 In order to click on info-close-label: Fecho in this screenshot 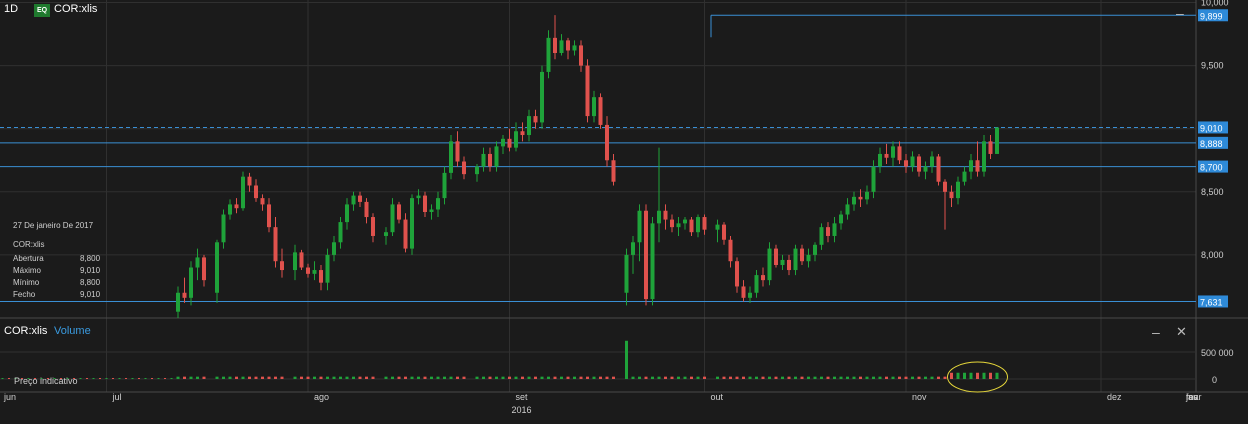, I will do `click(24, 294)`.